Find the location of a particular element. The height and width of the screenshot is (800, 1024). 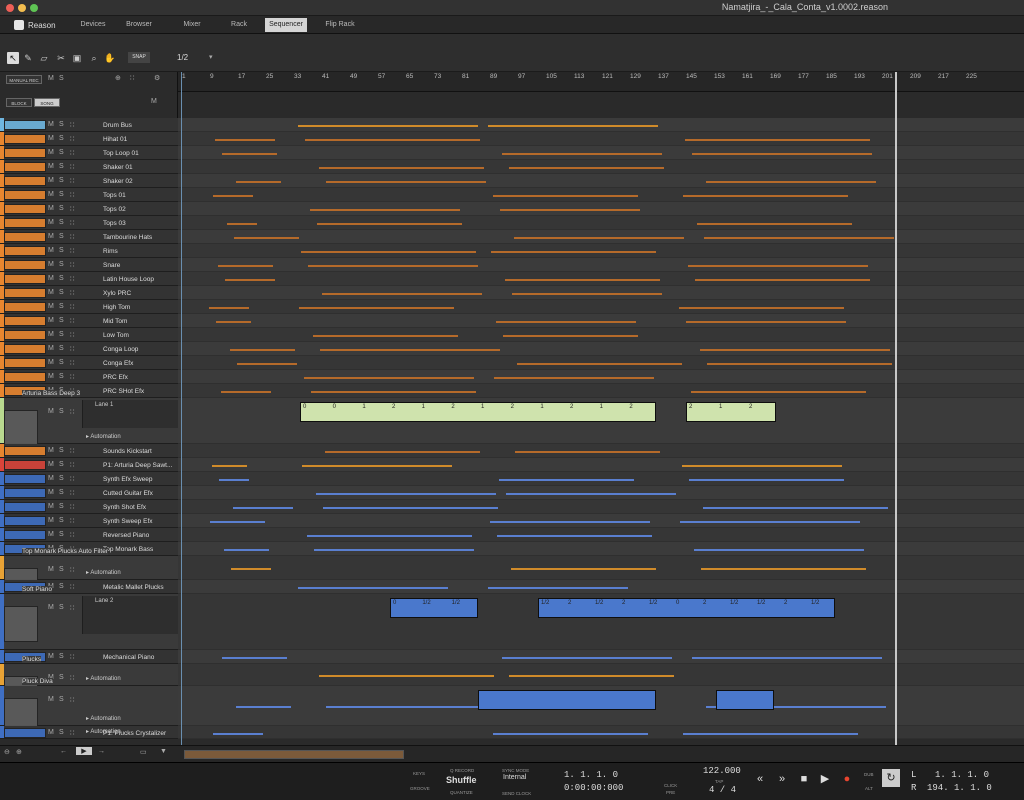

track-header: M S ∷ Rims is located at coordinates (89, 251).